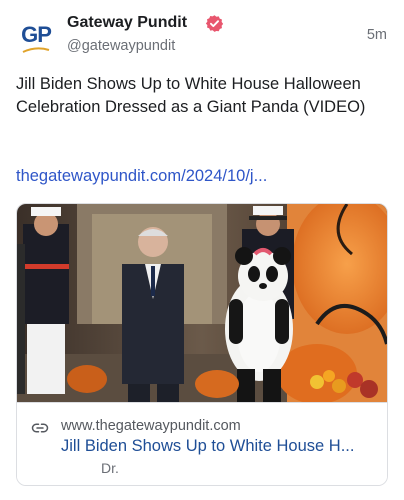 The height and width of the screenshot is (500, 404). I want to click on link-preview-domain: www.thegatewaypundit.com, so click(151, 426).